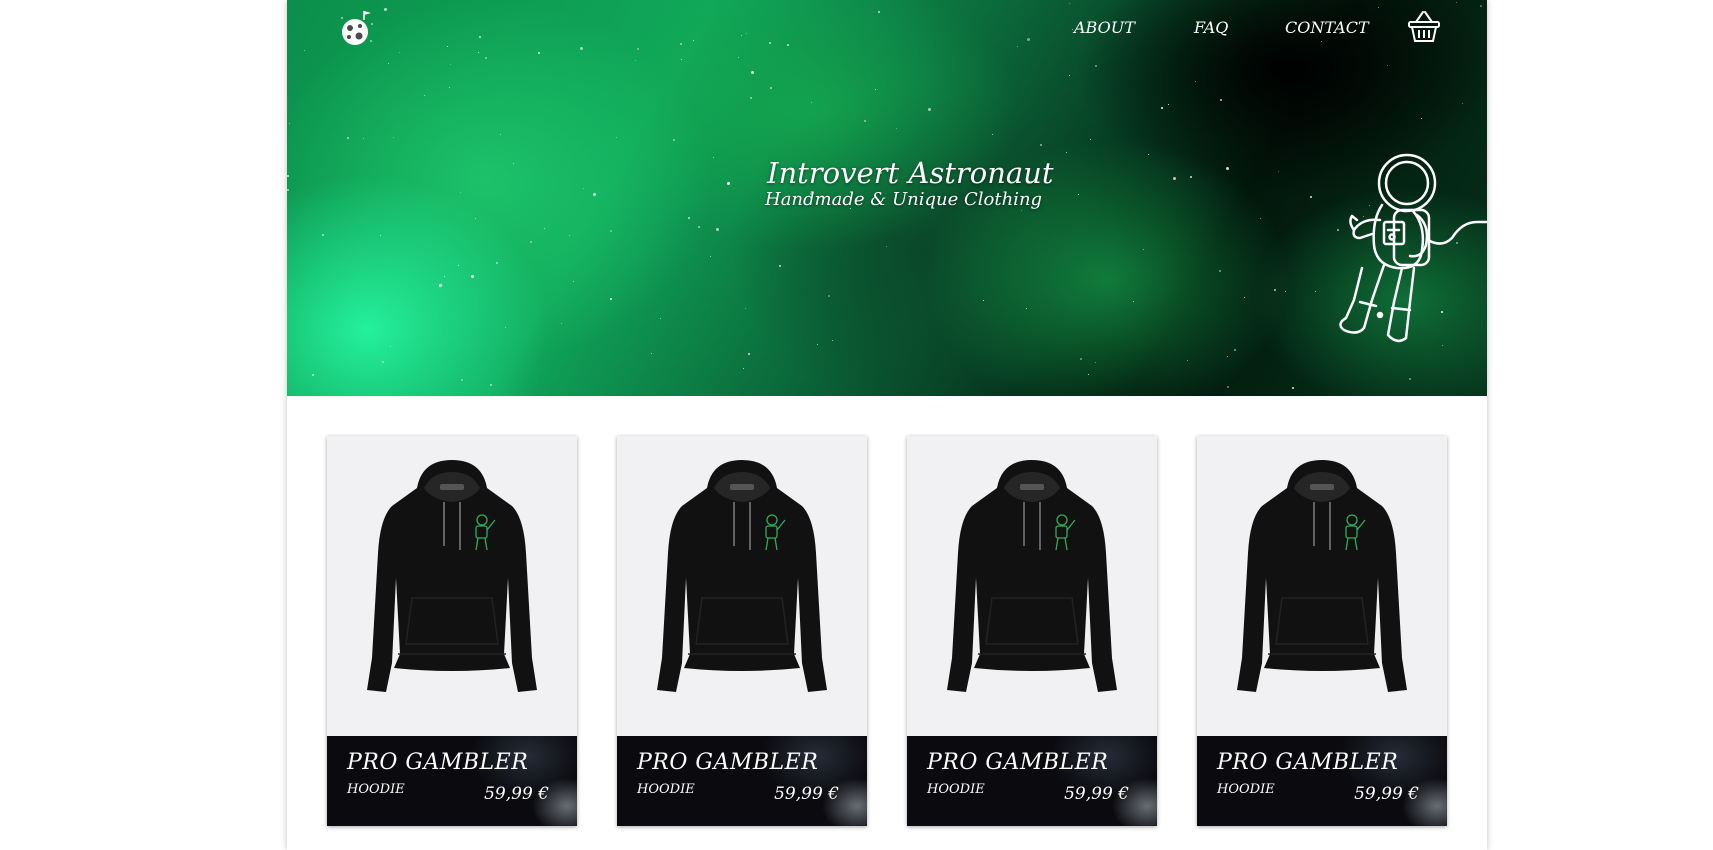 The image size is (1713, 850). I want to click on brand-title: Introvert Astronaut, so click(910, 173).